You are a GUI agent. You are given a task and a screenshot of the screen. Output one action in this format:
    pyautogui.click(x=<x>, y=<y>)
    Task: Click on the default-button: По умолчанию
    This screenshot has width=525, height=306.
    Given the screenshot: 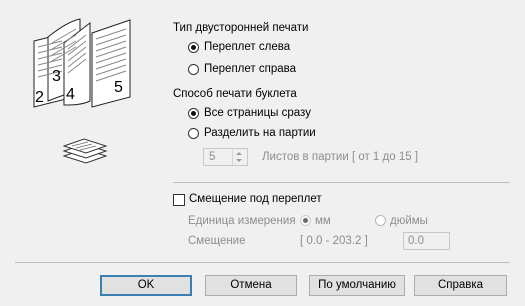 What is the action you would take?
    pyautogui.click(x=357, y=285)
    